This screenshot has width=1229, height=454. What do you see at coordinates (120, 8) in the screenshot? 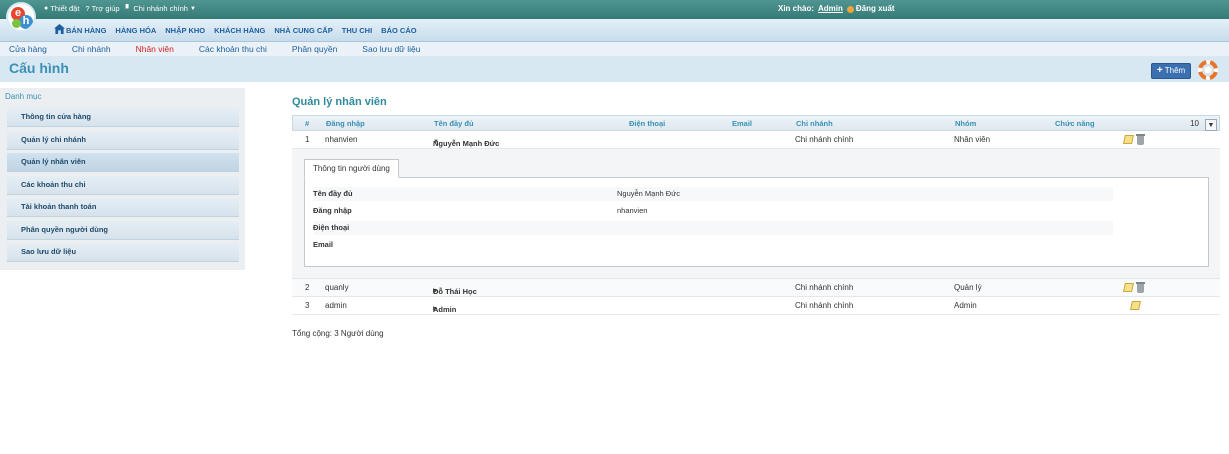
I see `top-links: ● Thiết đặt ? Trợ giúp ▘ Chi nhánh chính ▼` at bounding box center [120, 8].